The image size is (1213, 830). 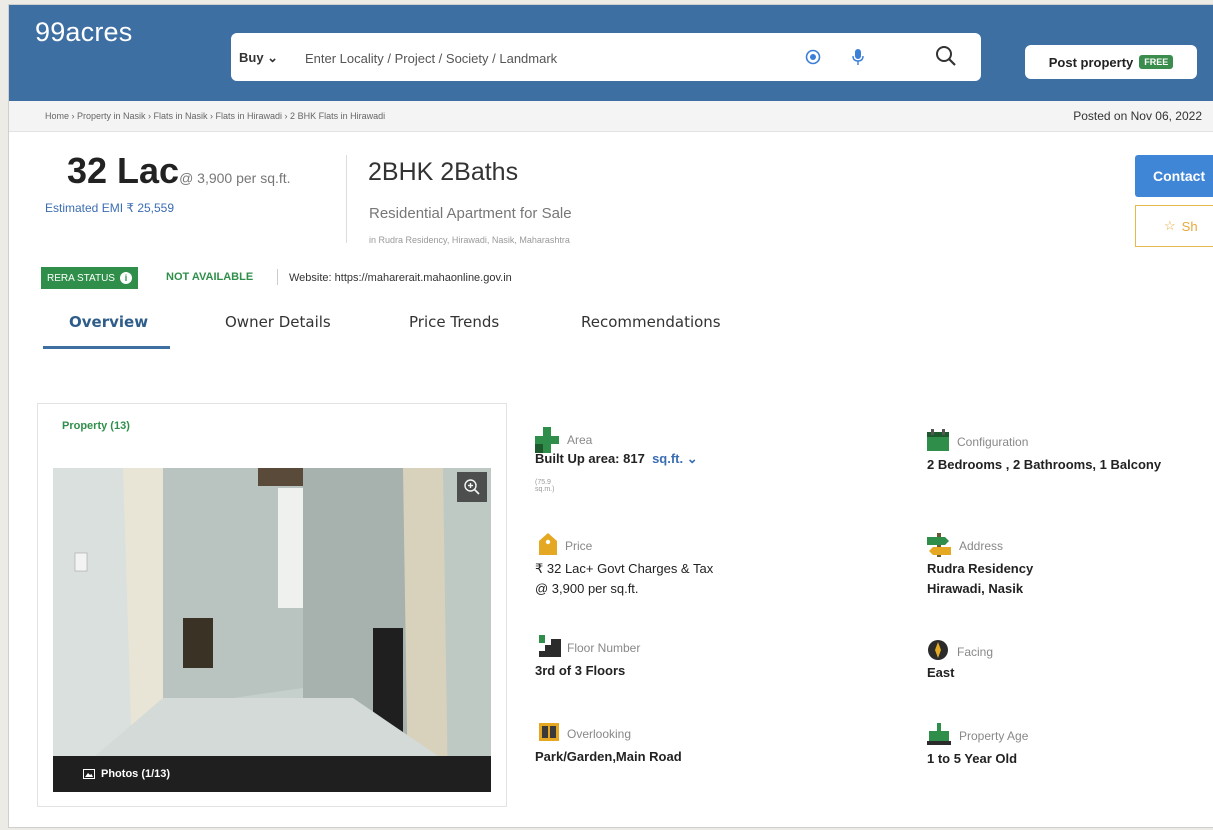 I want to click on signpost-icon, so click(x=939, y=545).